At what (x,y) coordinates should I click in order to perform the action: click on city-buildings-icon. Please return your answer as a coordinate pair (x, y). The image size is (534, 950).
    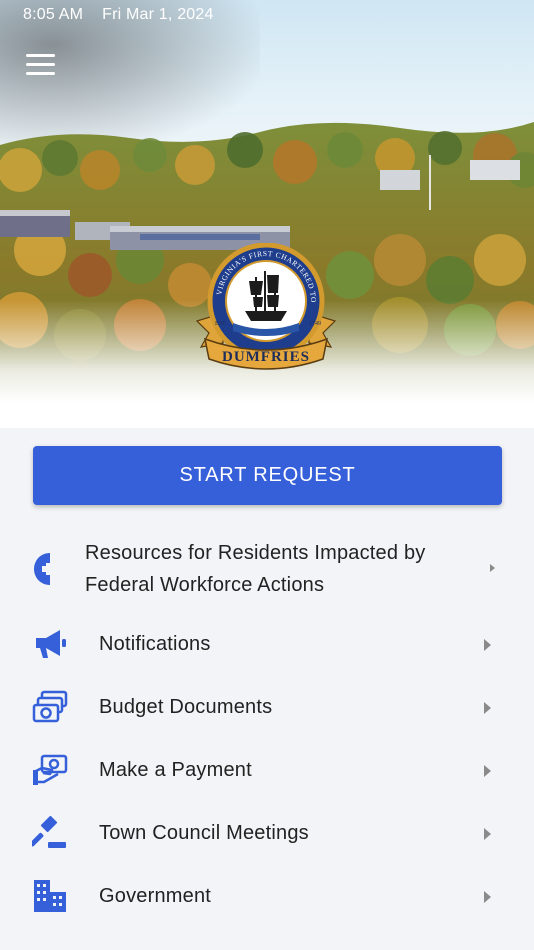
    Looking at the image, I should click on (50, 896).